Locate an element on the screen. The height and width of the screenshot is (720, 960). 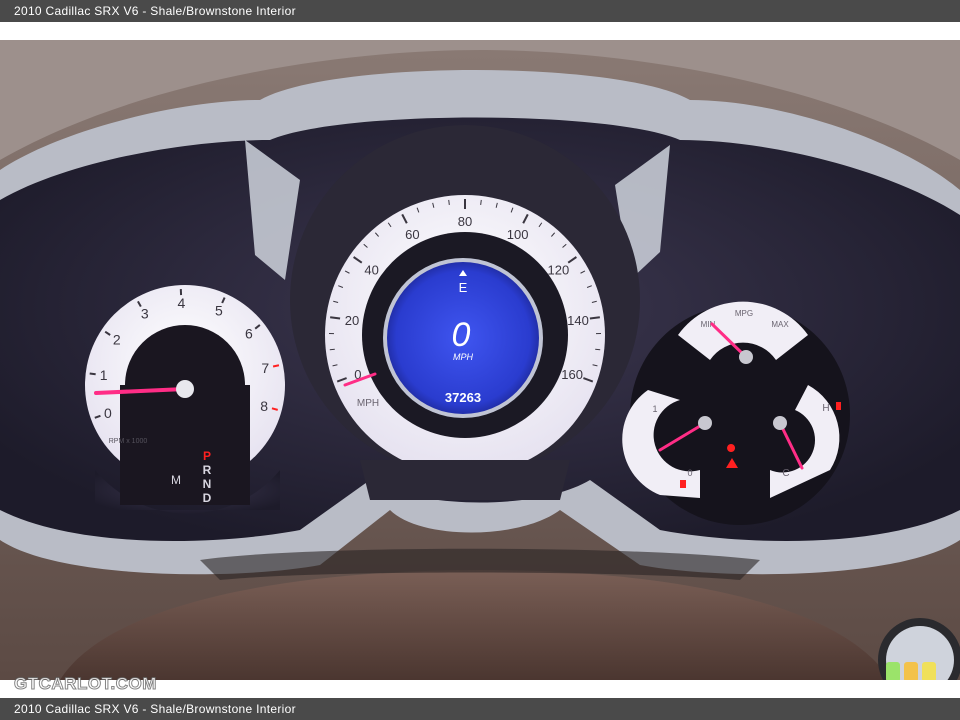
compass-heading: E is located at coordinates (463, 287).